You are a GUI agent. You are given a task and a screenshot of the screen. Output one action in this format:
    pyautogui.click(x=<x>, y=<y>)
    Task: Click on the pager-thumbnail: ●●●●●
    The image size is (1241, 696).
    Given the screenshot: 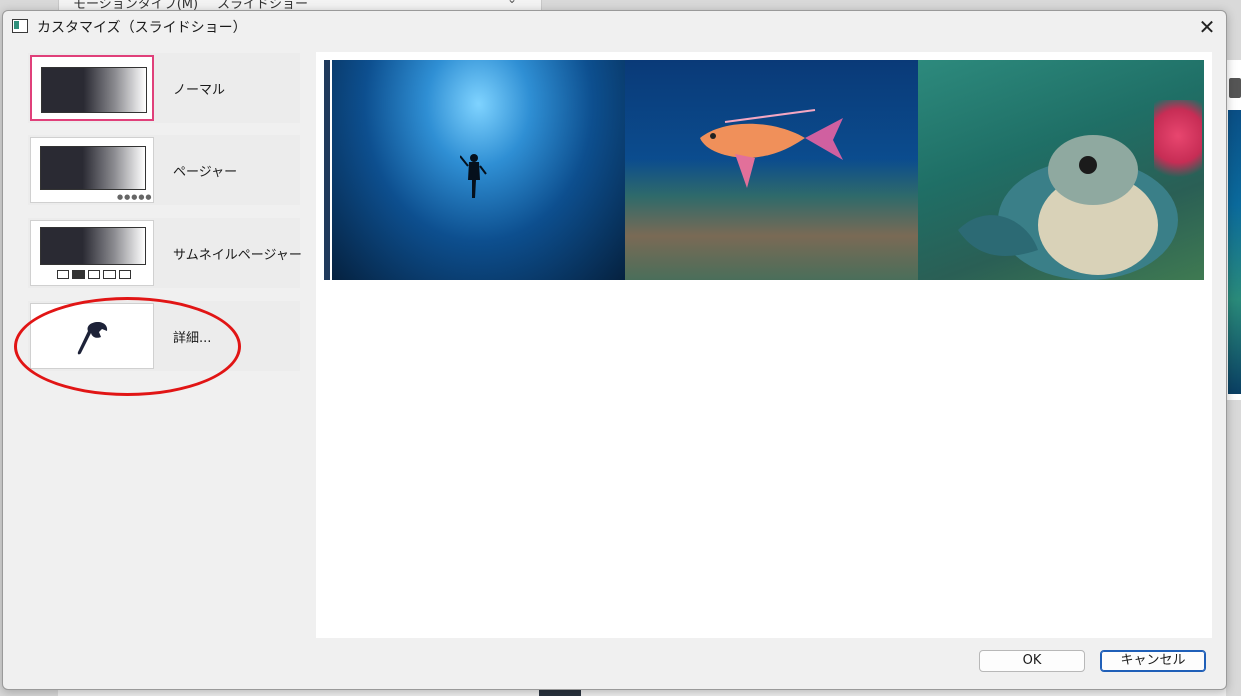 What is the action you would take?
    pyautogui.click(x=92, y=170)
    